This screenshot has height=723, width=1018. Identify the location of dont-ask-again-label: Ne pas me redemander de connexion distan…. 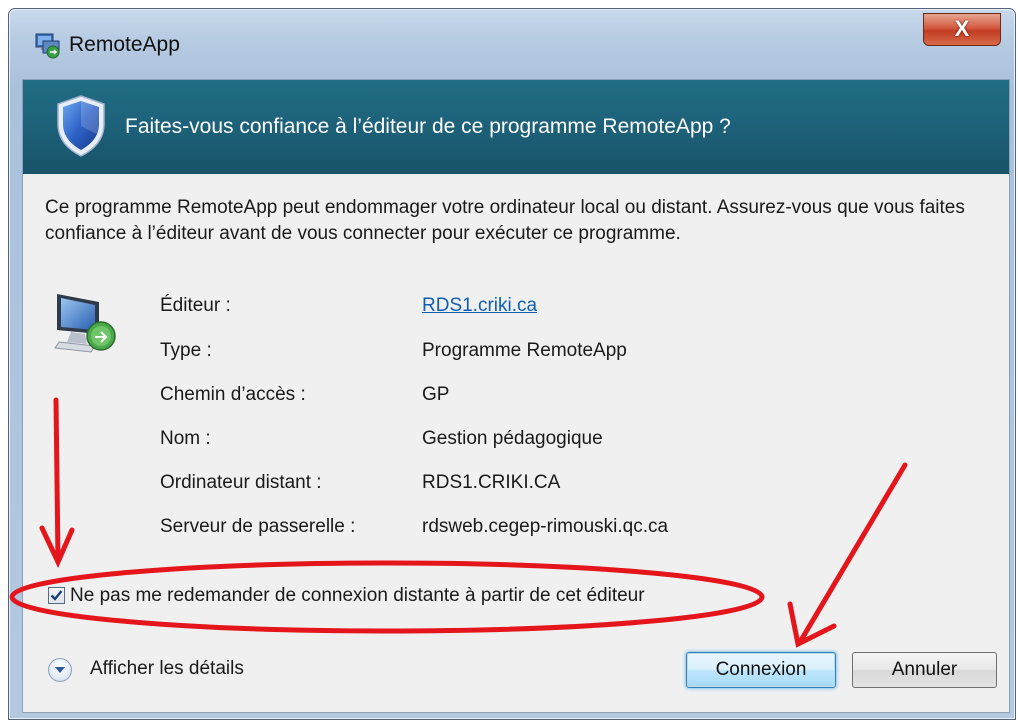
(357, 596).